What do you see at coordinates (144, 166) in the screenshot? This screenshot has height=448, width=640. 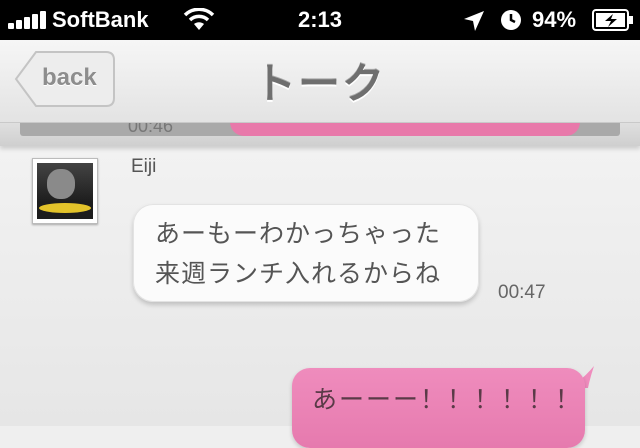 I see `sender-name: Eiji` at bounding box center [144, 166].